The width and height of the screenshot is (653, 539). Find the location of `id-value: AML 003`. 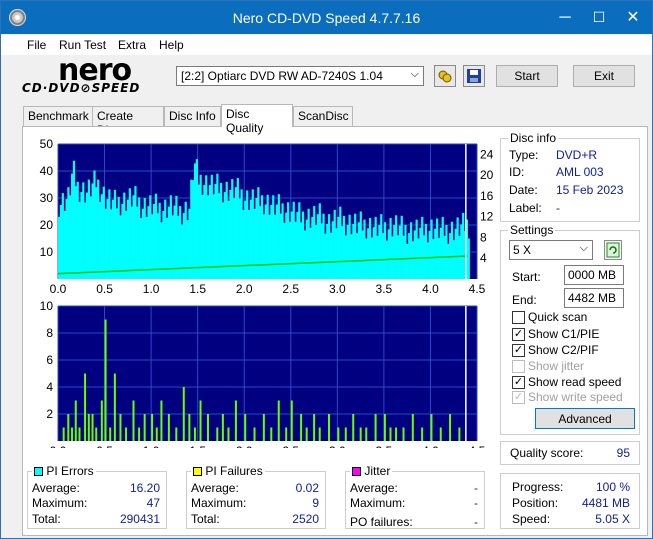

id-value: AML 003 is located at coordinates (580, 172).